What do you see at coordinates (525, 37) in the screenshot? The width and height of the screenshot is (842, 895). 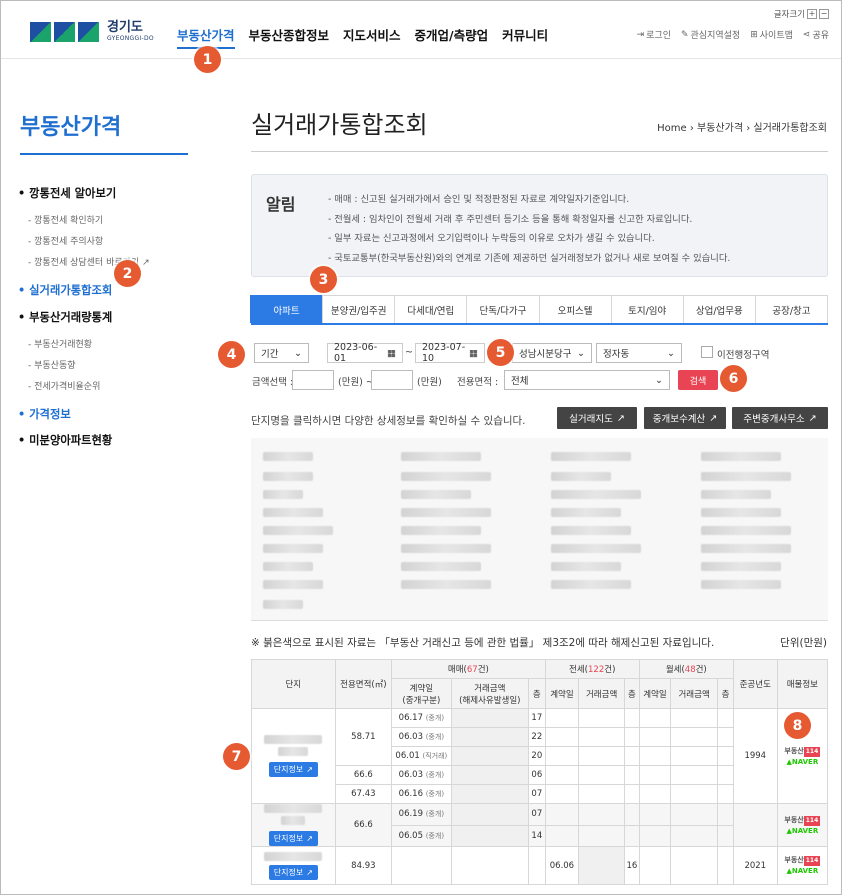 I see `nav-community: 커뮤니티` at bounding box center [525, 37].